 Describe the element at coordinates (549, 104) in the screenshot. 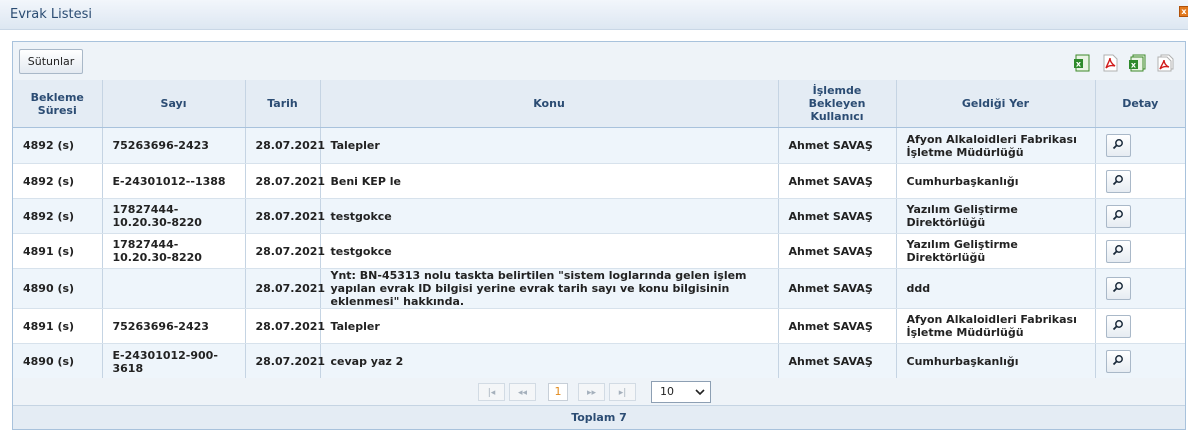

I see `column-header-subject: Konu` at that location.